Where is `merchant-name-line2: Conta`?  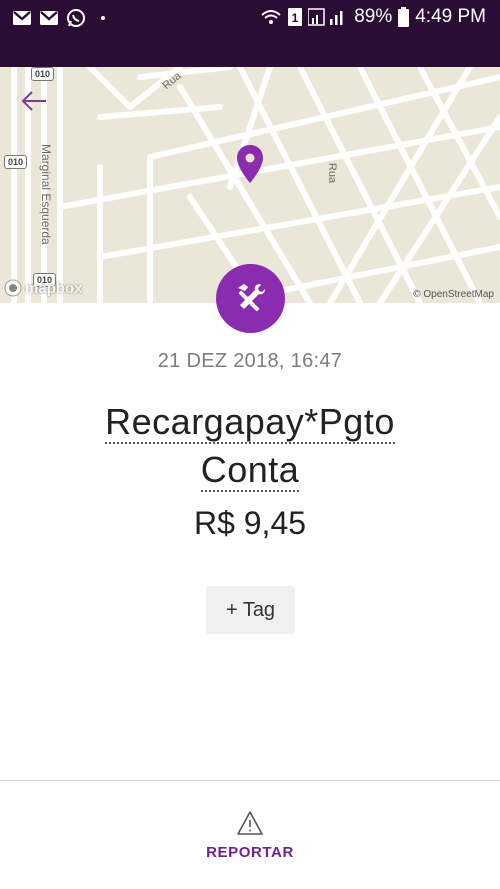
merchant-name-line2: Conta is located at coordinates (250, 470).